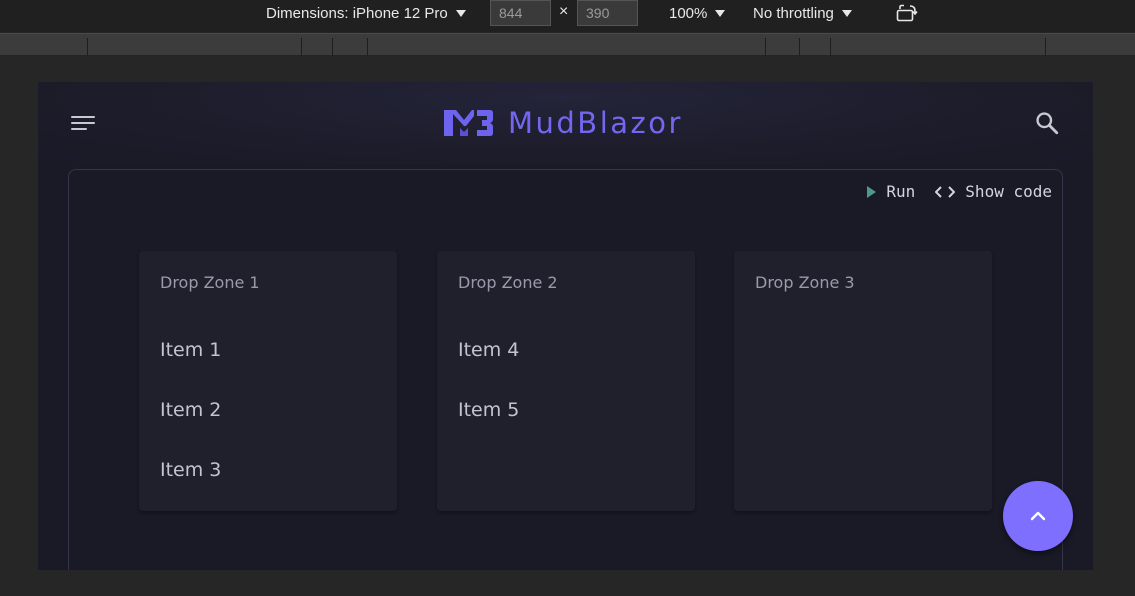 This screenshot has width=1135, height=596. Describe the element at coordinates (488, 410) in the screenshot. I see `draggable-item: Item 5` at that location.